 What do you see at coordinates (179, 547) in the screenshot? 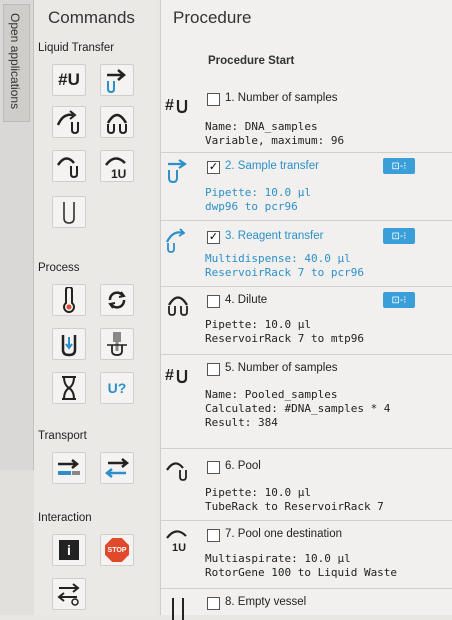
I see `svg-text: 1U` at bounding box center [179, 547].